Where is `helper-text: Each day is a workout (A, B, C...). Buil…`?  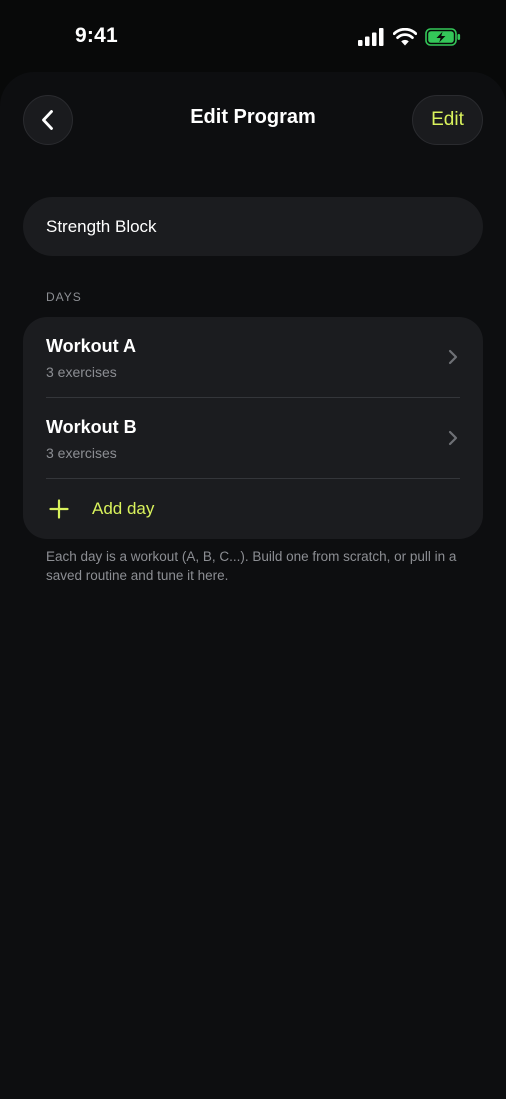 helper-text: Each day is a workout (A, B, C...). Buil… is located at coordinates (251, 566).